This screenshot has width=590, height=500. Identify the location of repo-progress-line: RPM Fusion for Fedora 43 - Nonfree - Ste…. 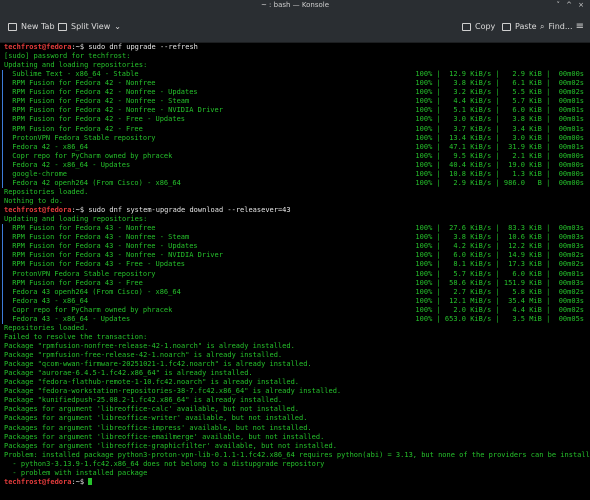
(295, 237).